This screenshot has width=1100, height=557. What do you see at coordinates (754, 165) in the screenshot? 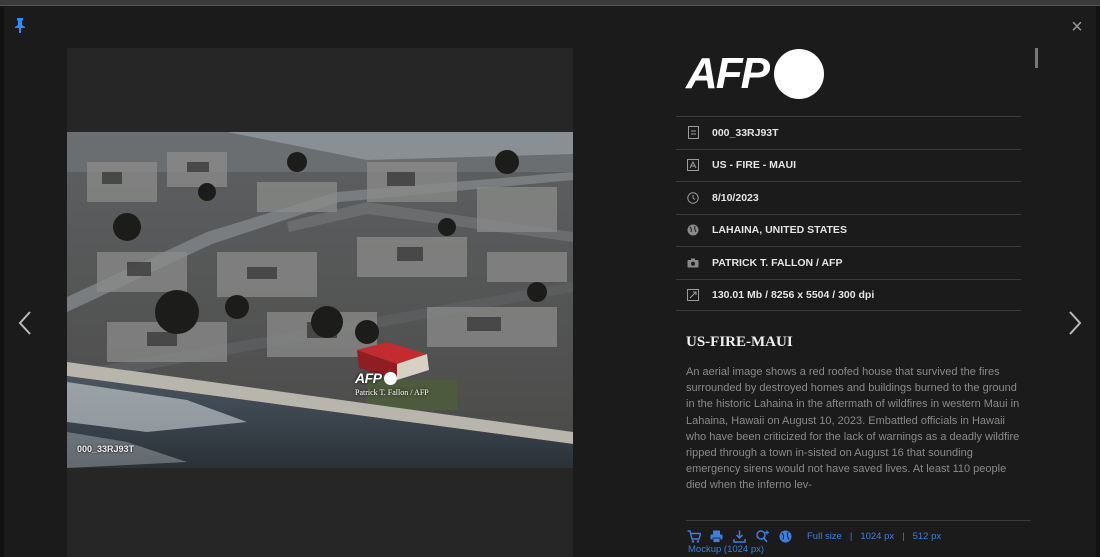
I see `headline-value: US - FIRE - MAUI` at bounding box center [754, 165].